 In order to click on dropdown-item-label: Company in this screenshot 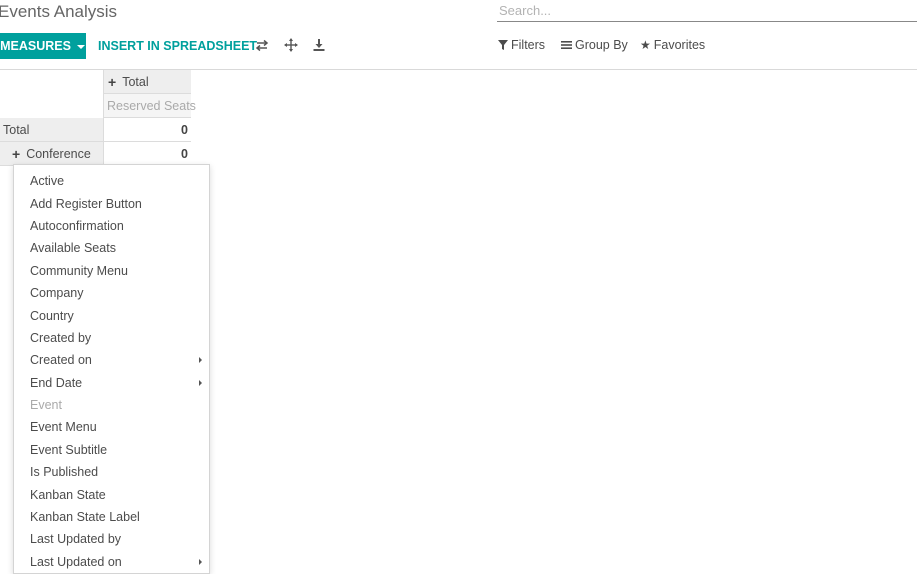, I will do `click(57, 293)`.